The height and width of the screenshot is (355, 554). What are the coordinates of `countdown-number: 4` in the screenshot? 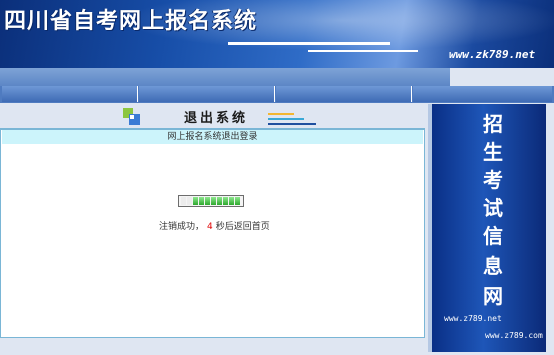 It's located at (210, 227).